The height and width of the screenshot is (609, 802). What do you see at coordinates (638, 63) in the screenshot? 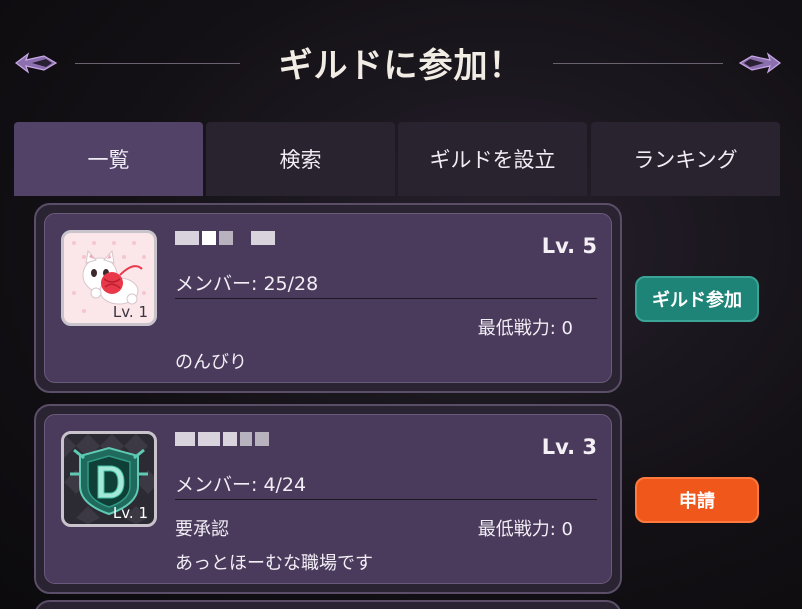
I see `header-divider-right` at bounding box center [638, 63].